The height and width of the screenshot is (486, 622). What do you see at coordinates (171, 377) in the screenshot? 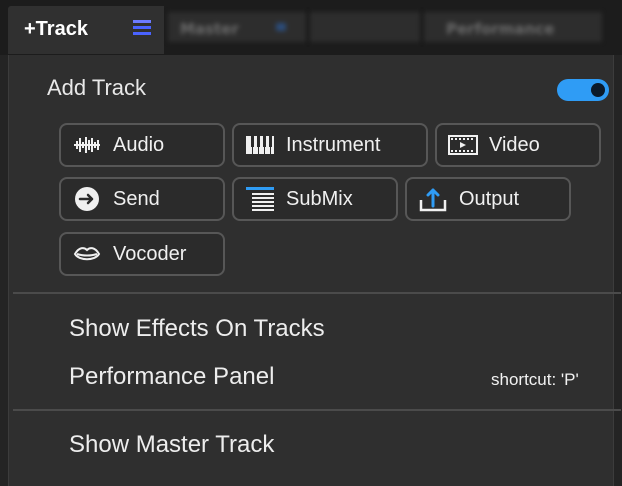
I see `performance-panel-menu-item: Performance Panel` at bounding box center [171, 377].